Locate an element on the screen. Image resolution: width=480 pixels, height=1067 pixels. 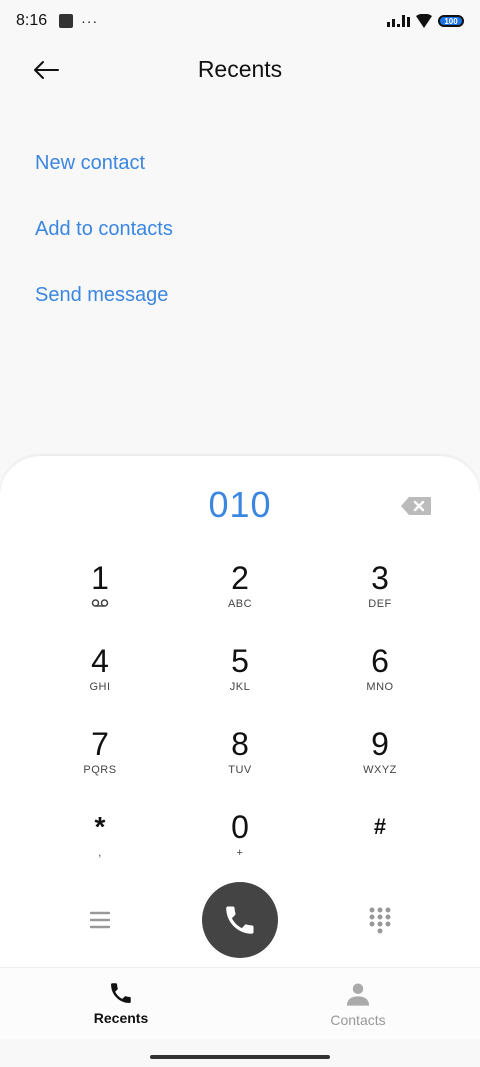
send-message-link: Send message is located at coordinates (104, 295).